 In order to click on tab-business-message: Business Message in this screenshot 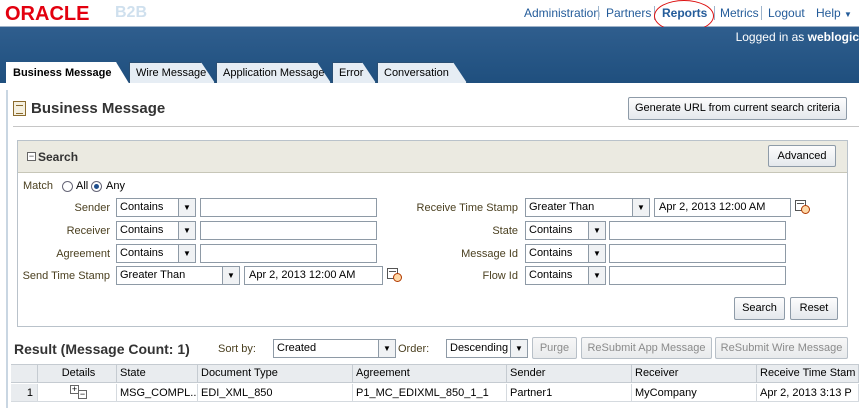, I will do `click(68, 73)`.